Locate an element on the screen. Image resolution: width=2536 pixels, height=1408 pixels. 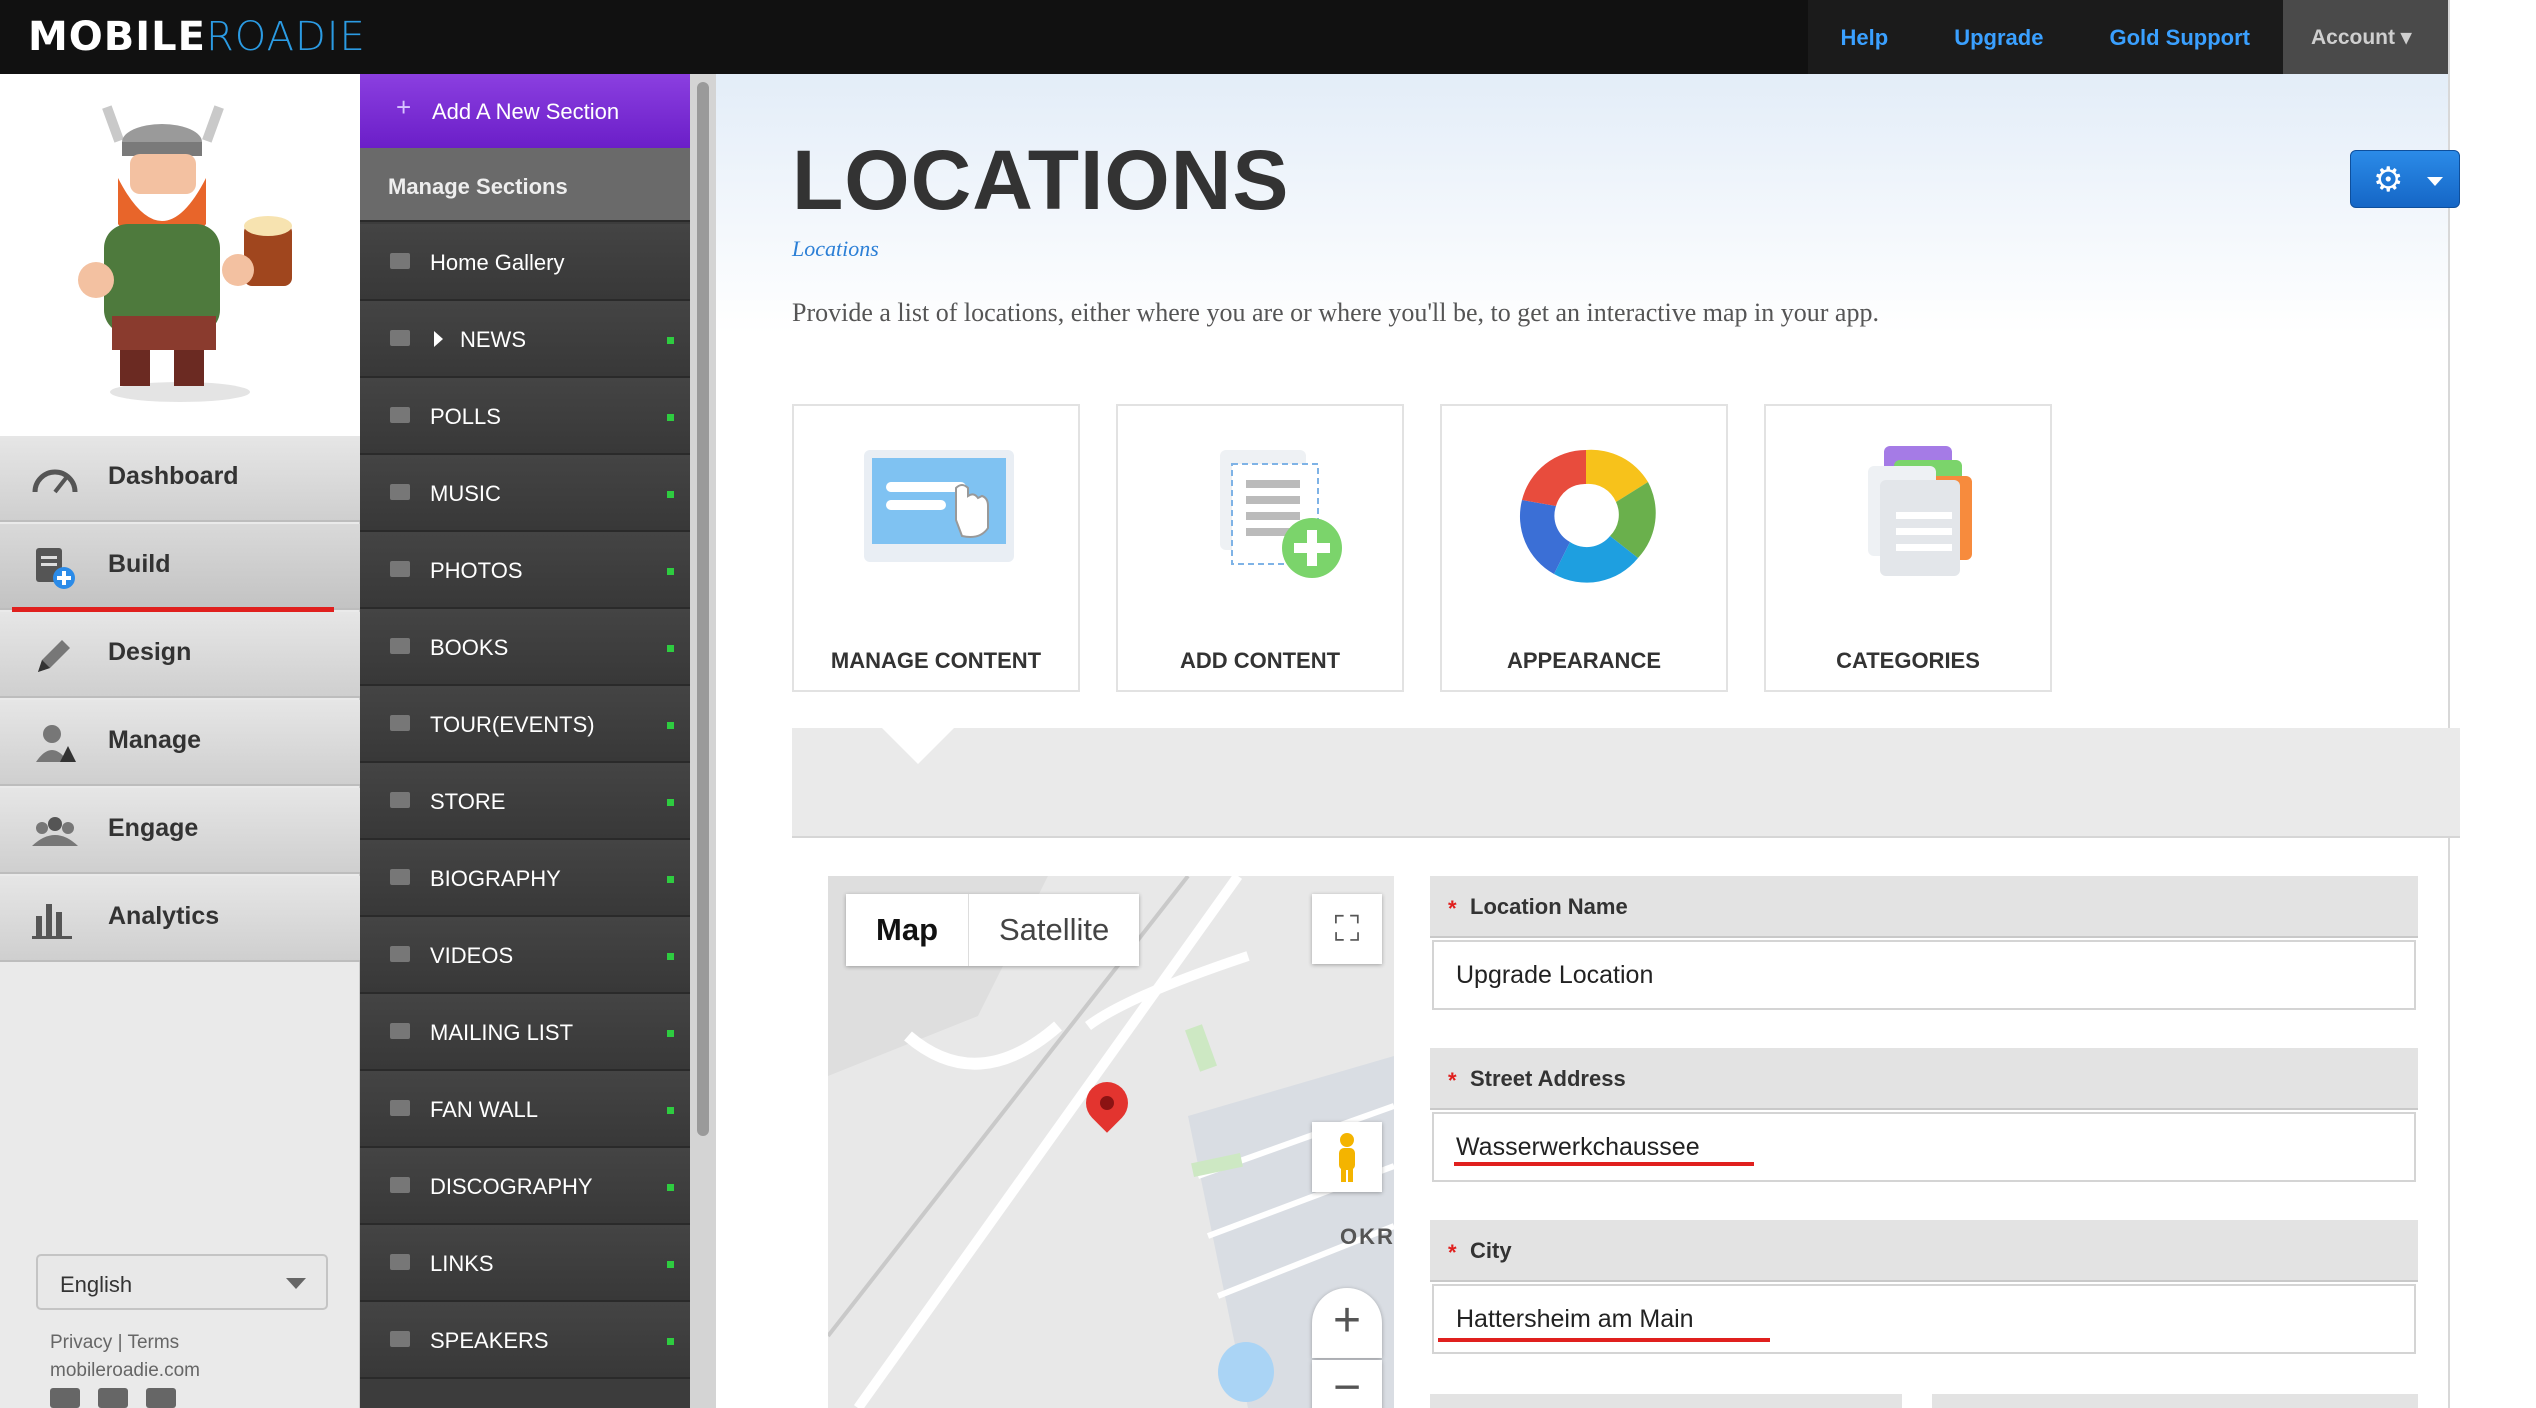
section-item-label: BOOKS is located at coordinates (469, 647).